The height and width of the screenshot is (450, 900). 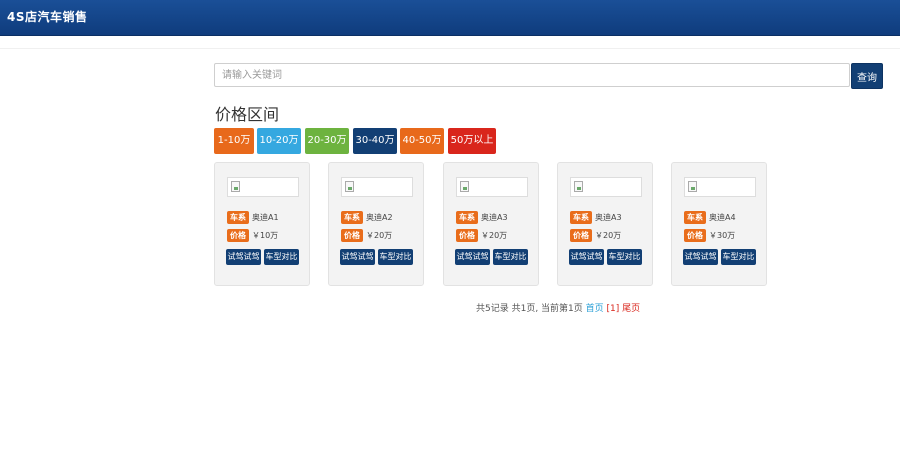 I want to click on top-navbar: 4S店汽车销售, so click(x=450, y=18).